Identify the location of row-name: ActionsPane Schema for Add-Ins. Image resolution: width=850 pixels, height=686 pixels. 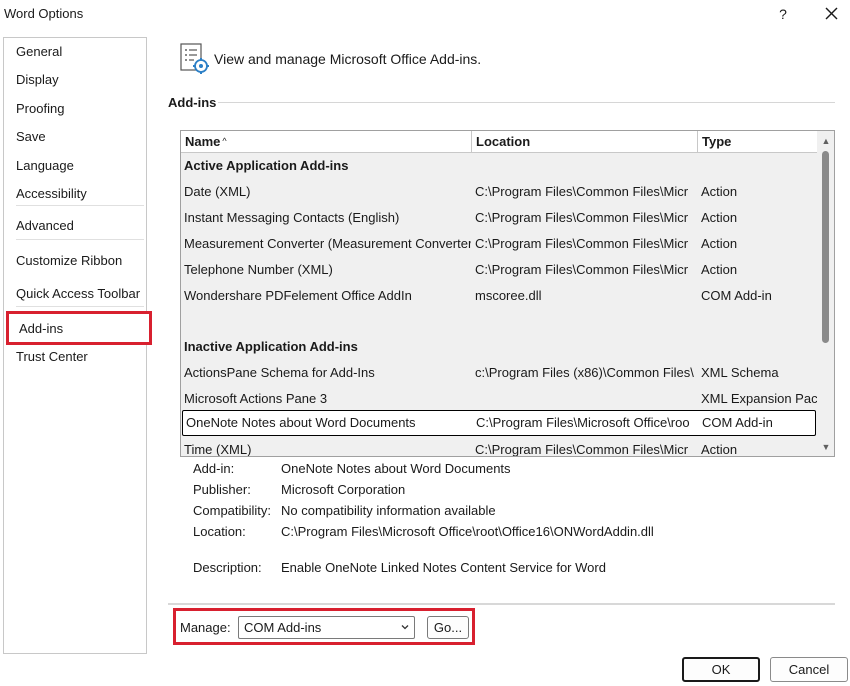
(279, 372).